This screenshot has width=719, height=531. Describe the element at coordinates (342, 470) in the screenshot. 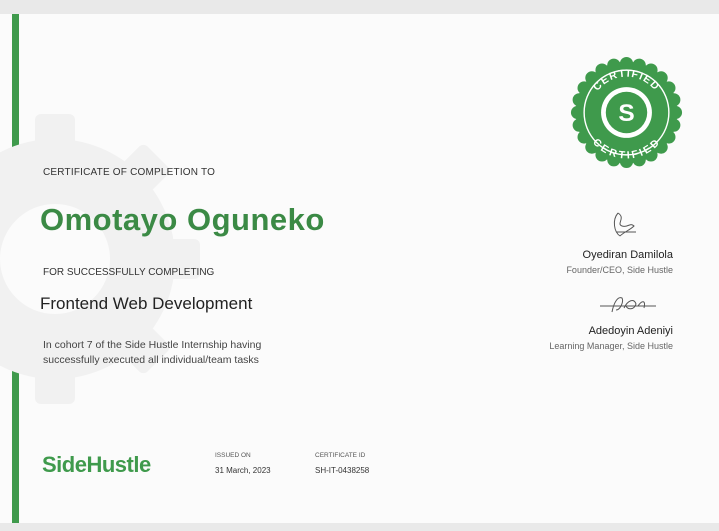

I see `certificate-id-value: SH-IT-0438258` at that location.